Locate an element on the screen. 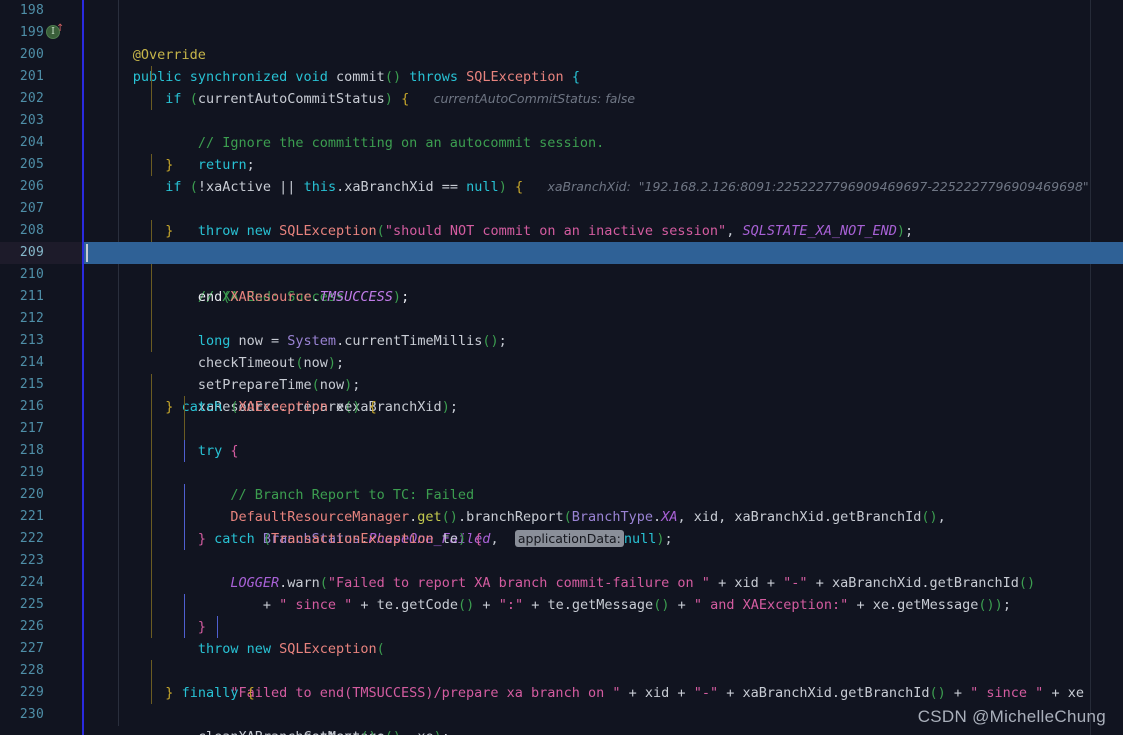 The height and width of the screenshot is (735, 1123). implementing-method-icon: I ↑ is located at coordinates (55, 32).